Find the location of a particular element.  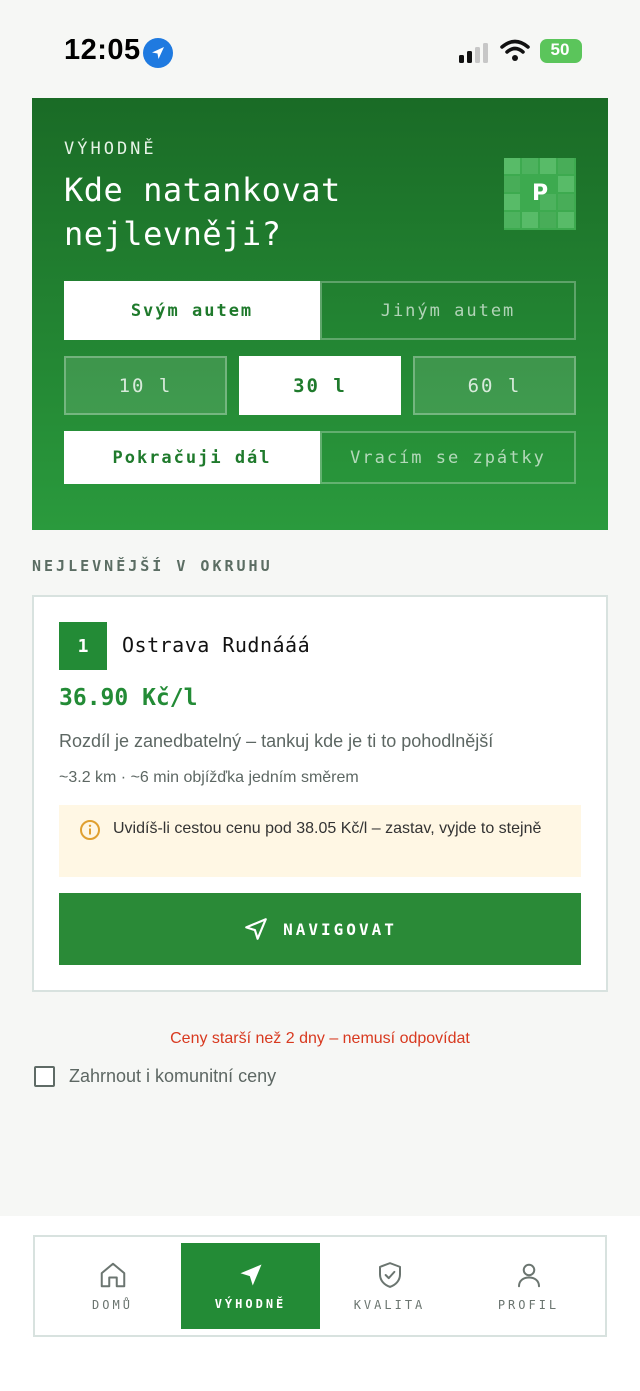

nav-item-quality-label: KVALITA is located at coordinates (389, 1305).